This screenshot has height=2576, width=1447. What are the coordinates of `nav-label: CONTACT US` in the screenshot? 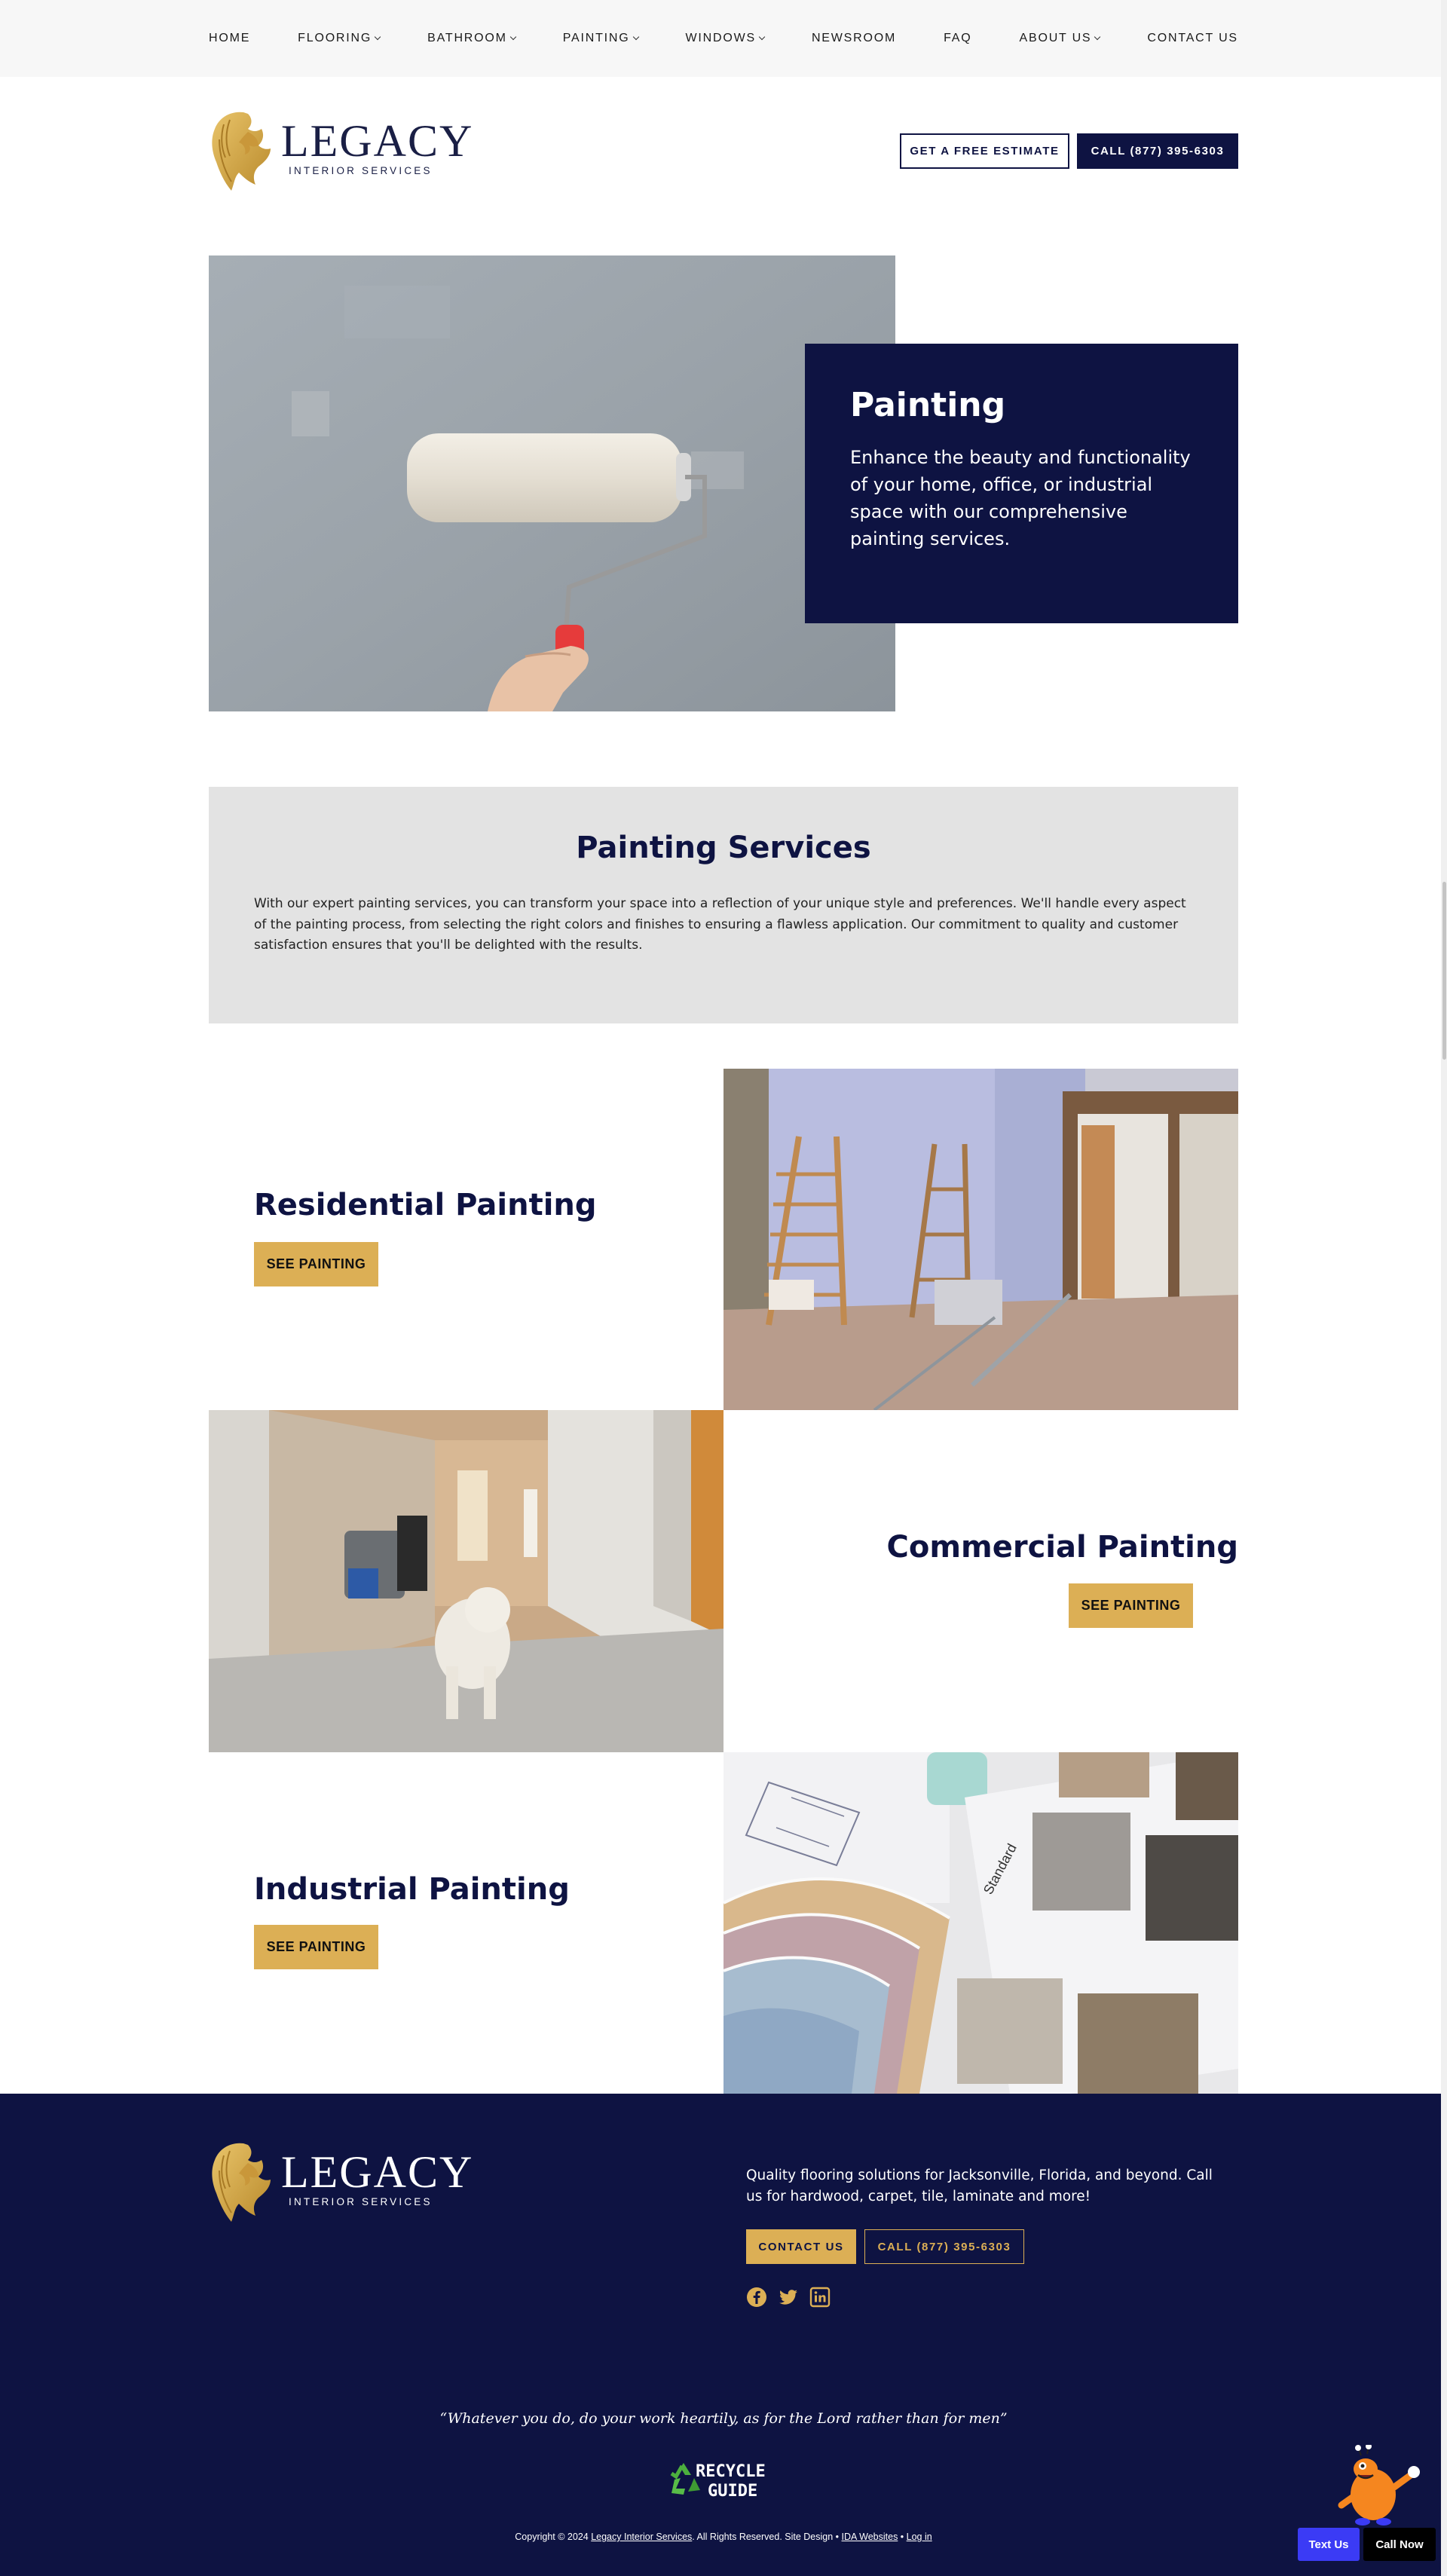 It's located at (1192, 38).